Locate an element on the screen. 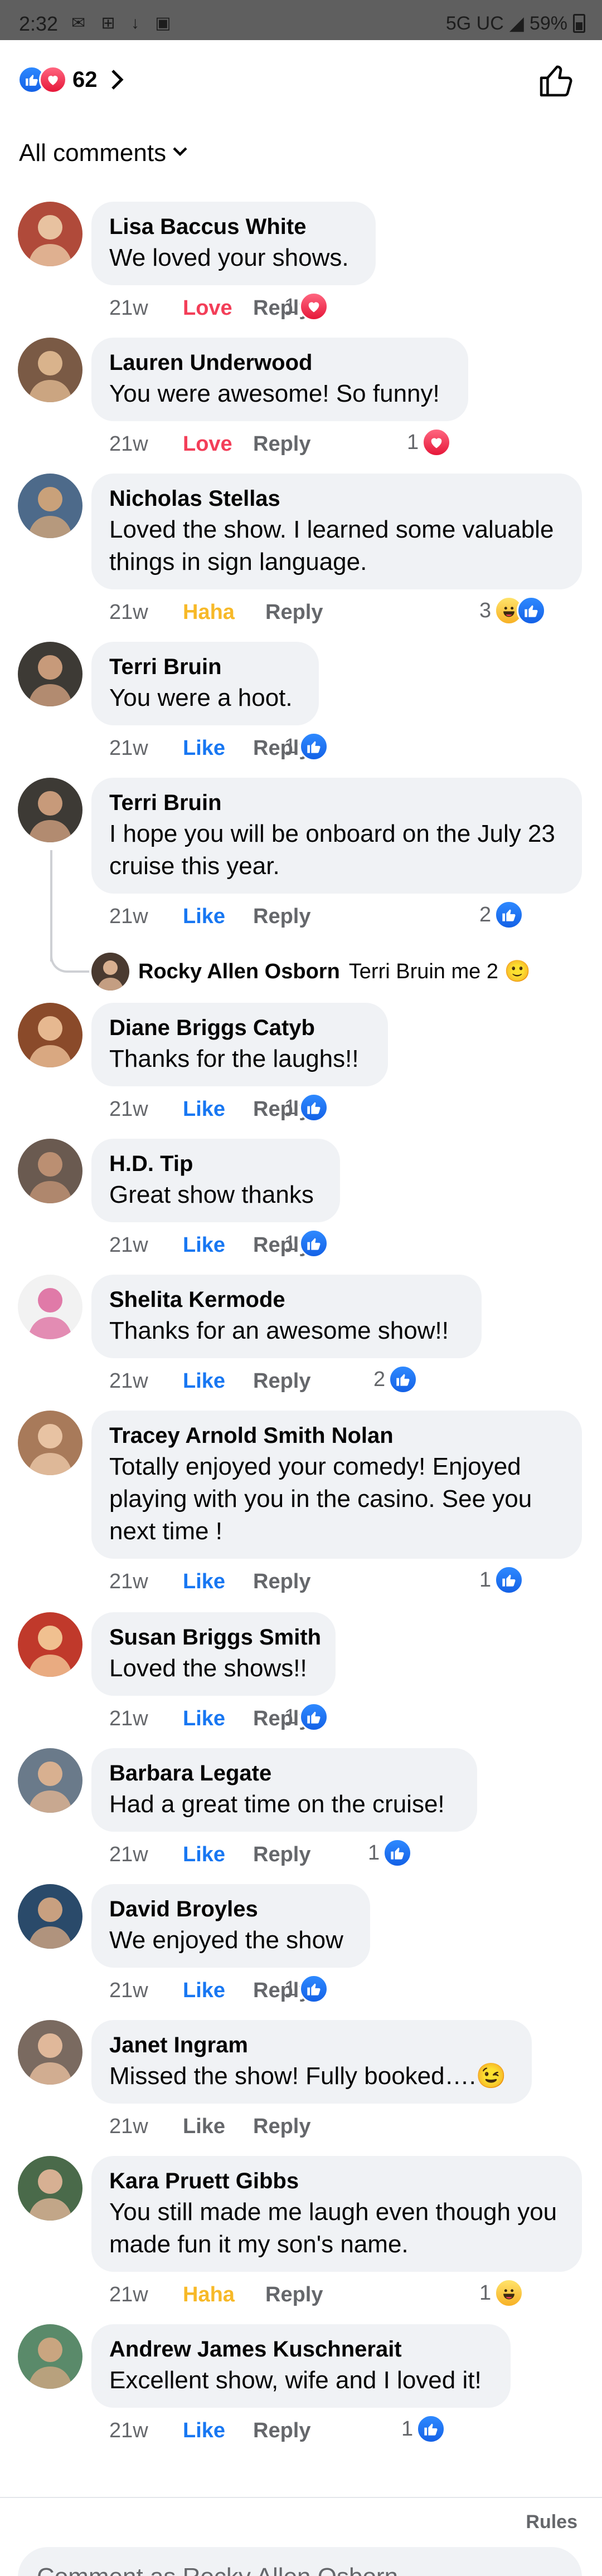 This screenshot has height=2576, width=602. footer-divider is located at coordinates (301, 2497).